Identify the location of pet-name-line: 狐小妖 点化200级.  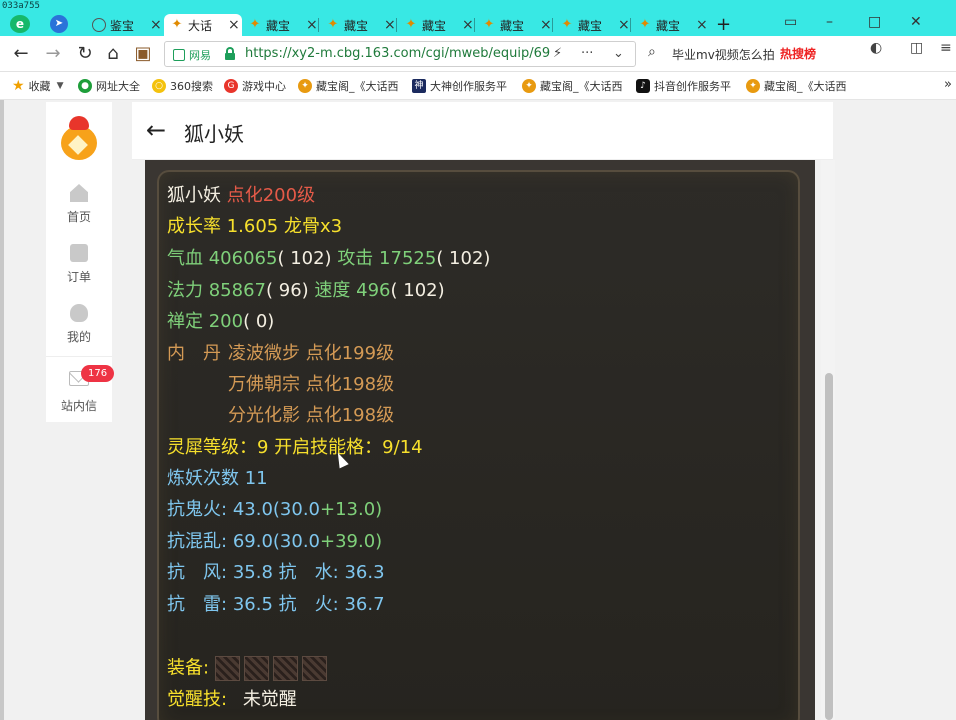
(241, 196).